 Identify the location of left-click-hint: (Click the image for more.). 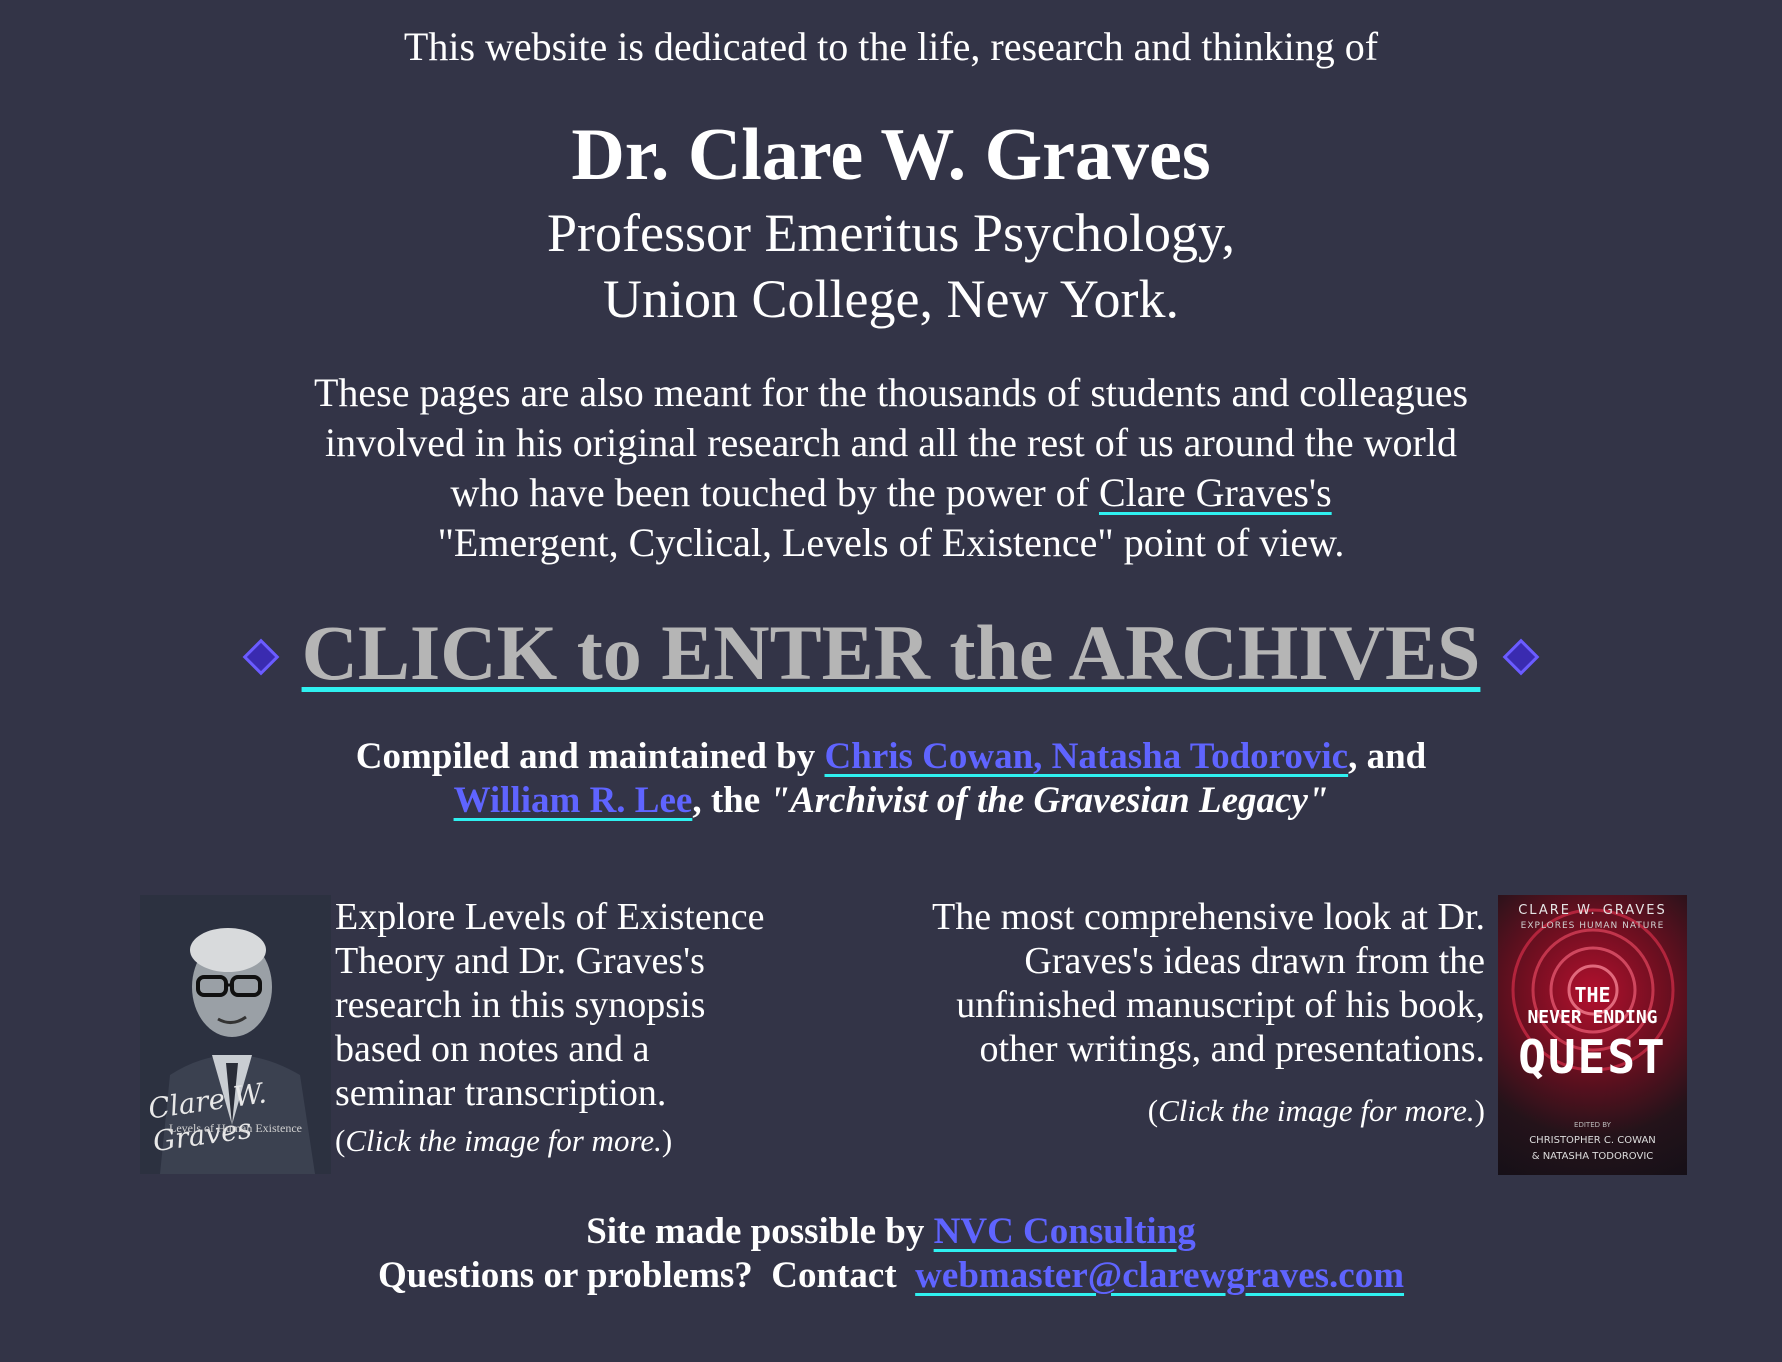
(504, 1140).